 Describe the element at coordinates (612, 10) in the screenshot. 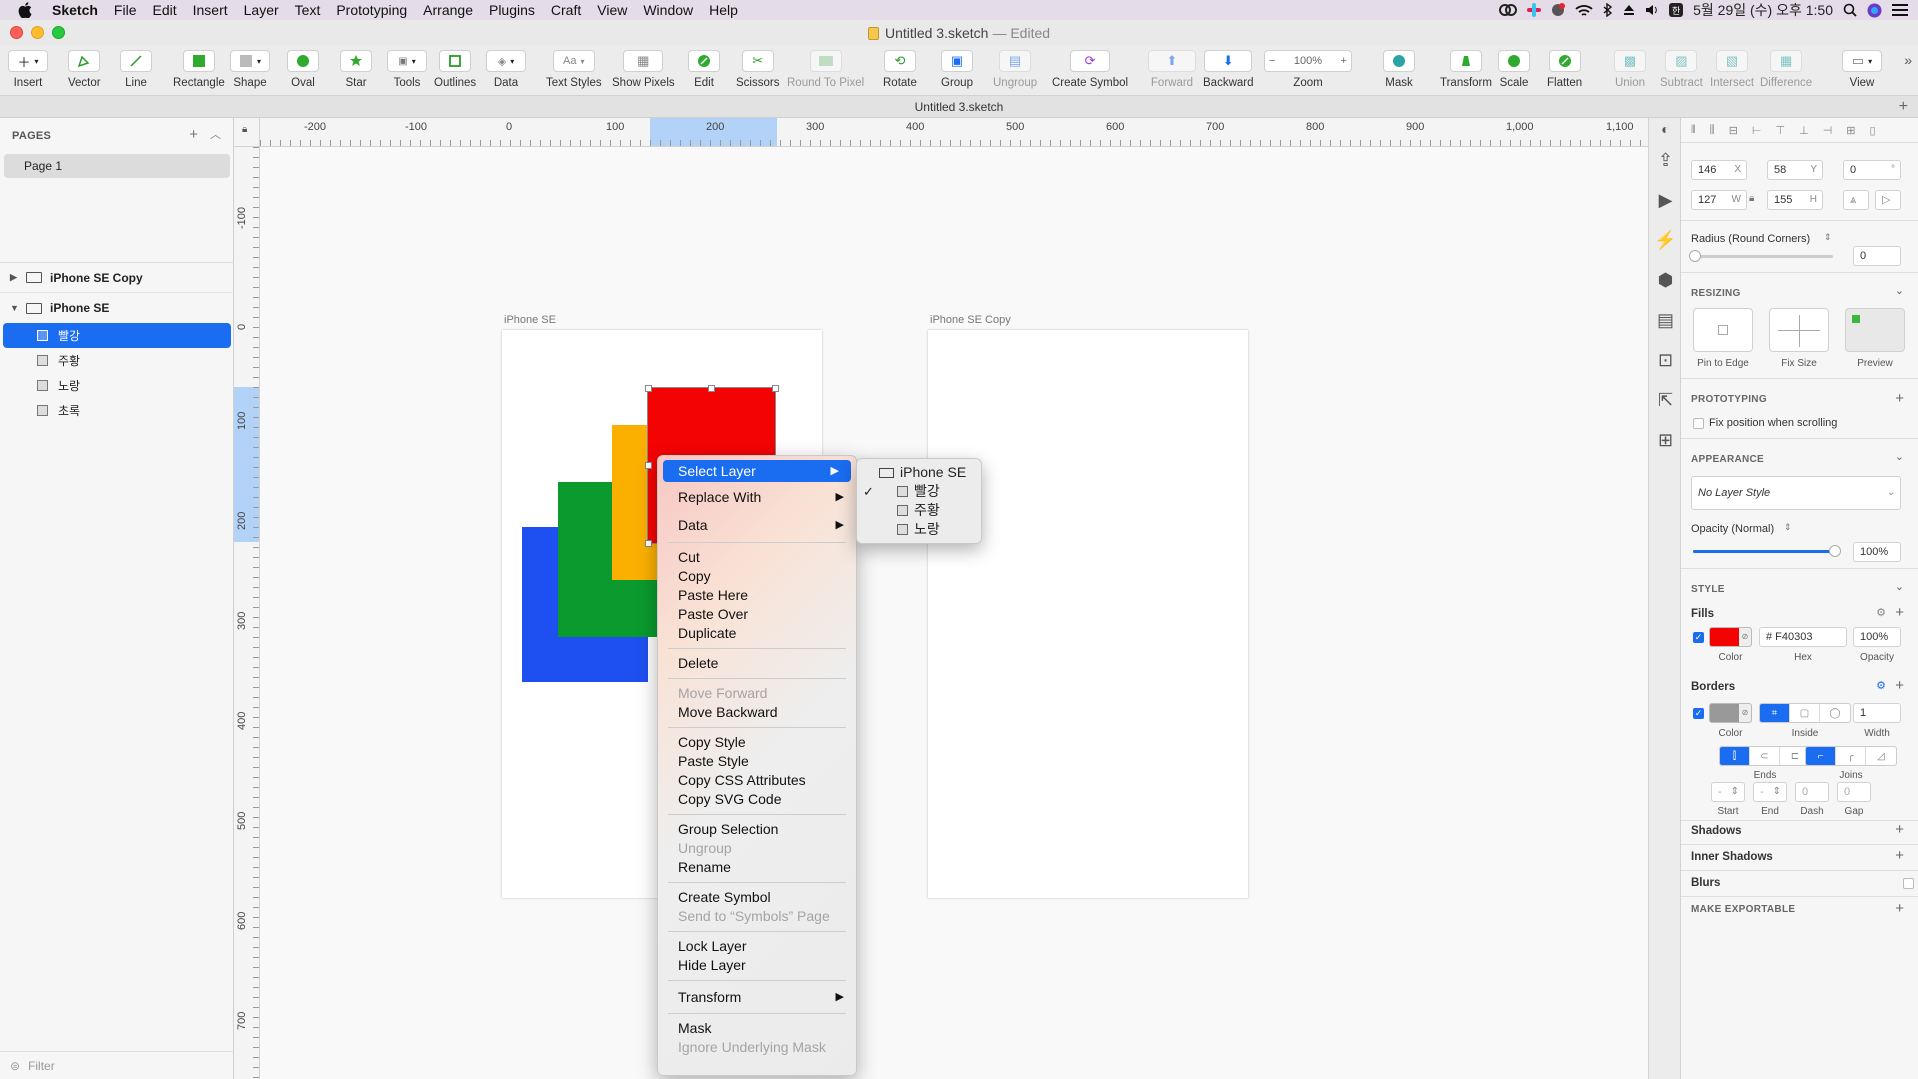

I see `menu-view: View` at that location.